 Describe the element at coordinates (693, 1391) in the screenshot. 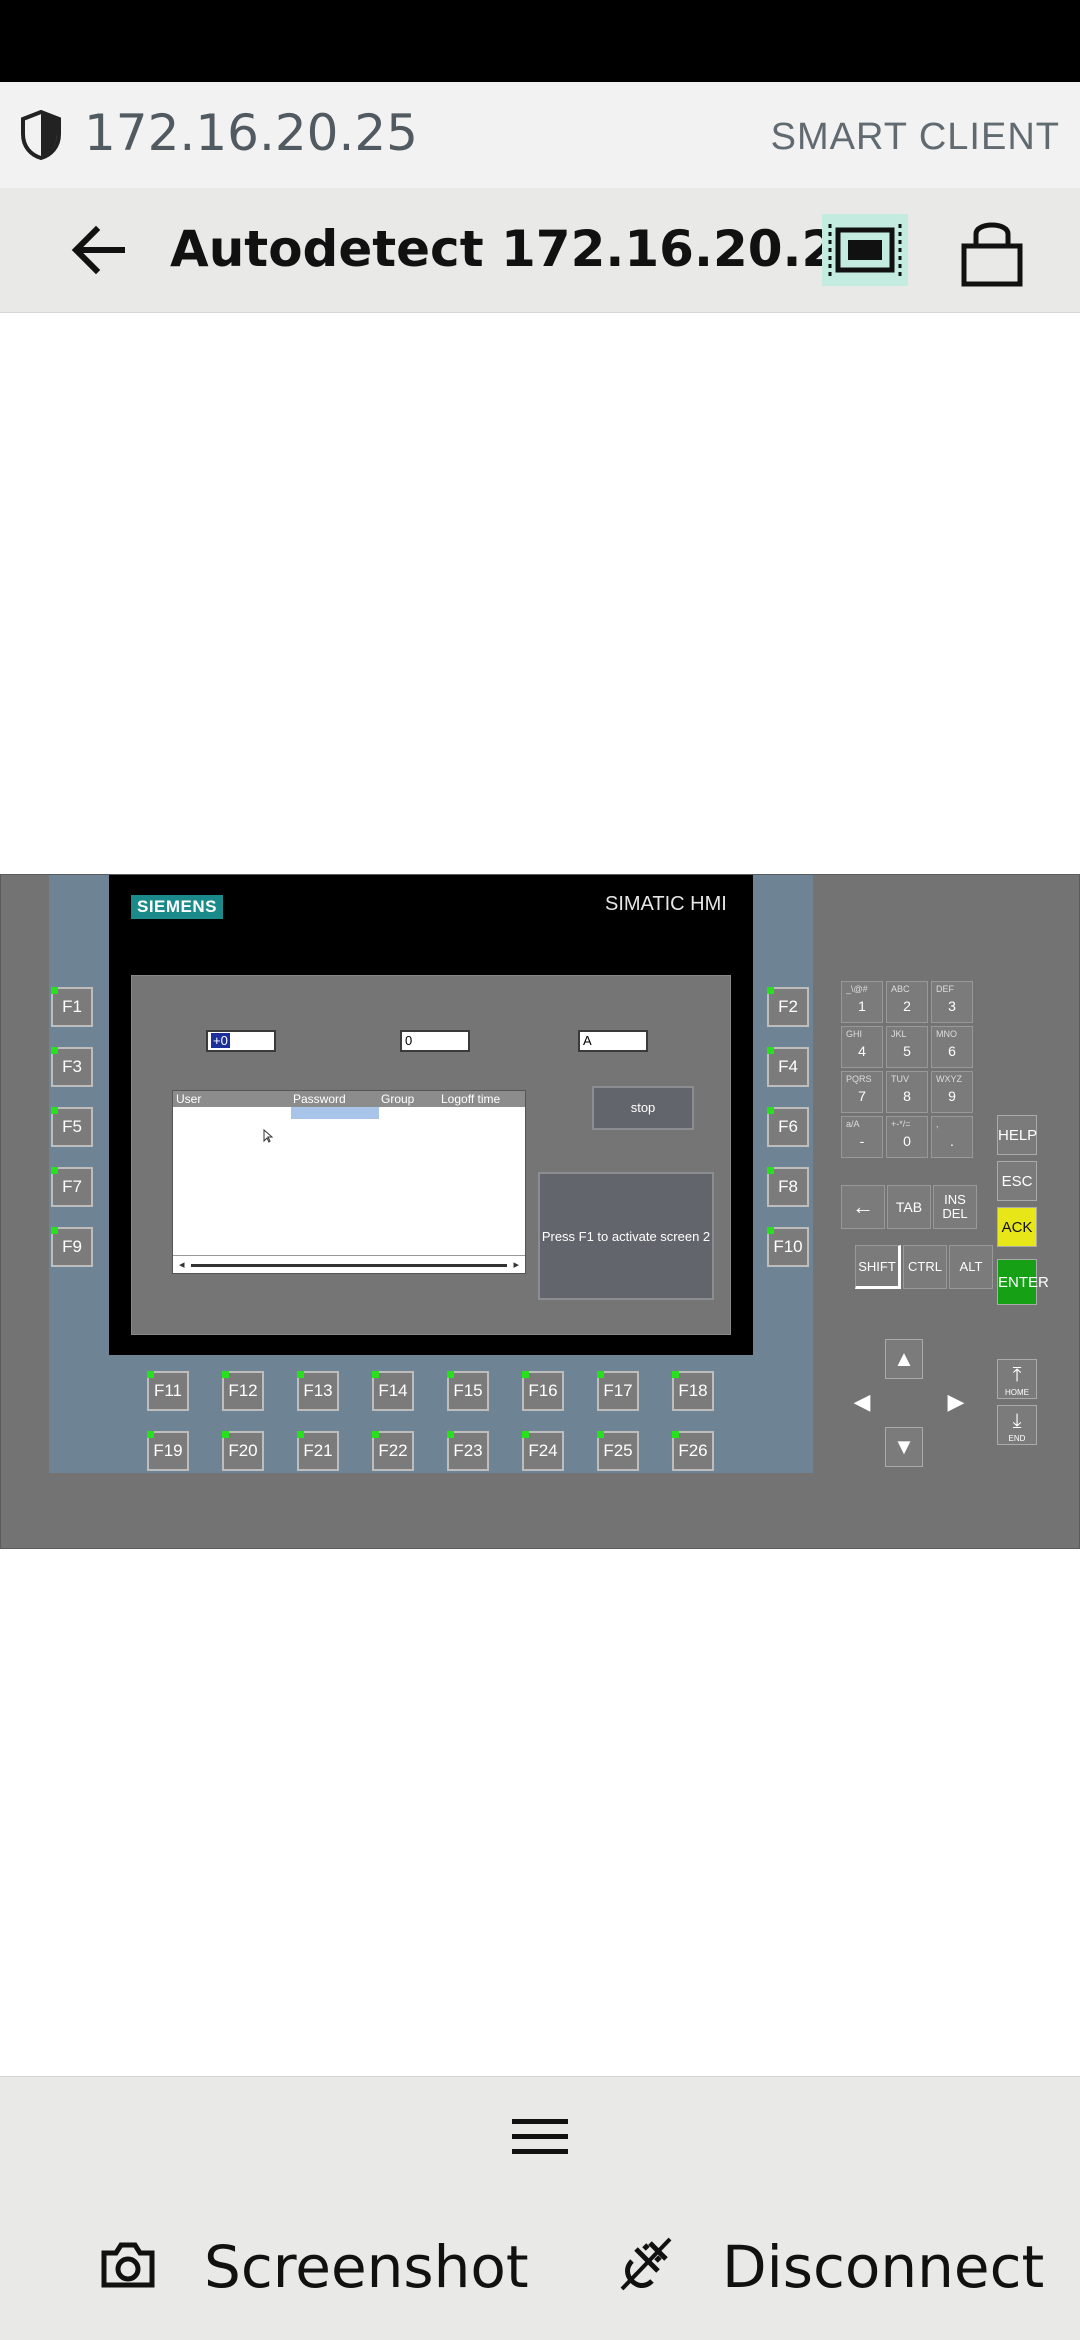

I see `fkey-f18: F18` at that location.